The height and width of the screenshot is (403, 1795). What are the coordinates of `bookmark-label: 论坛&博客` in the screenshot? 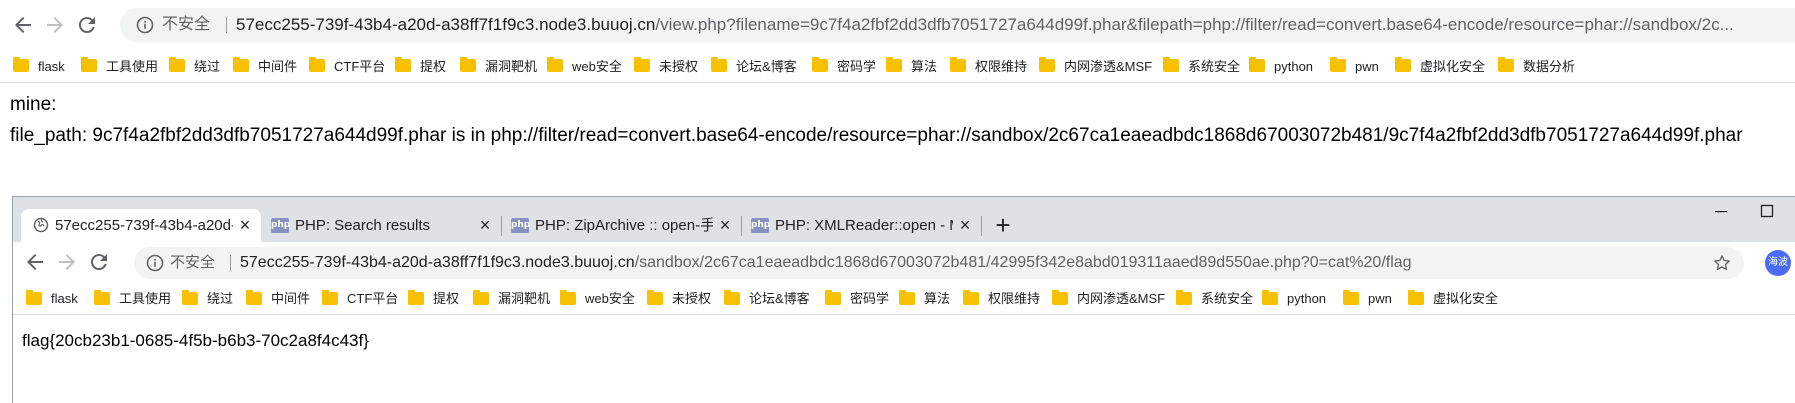 It's located at (779, 298).